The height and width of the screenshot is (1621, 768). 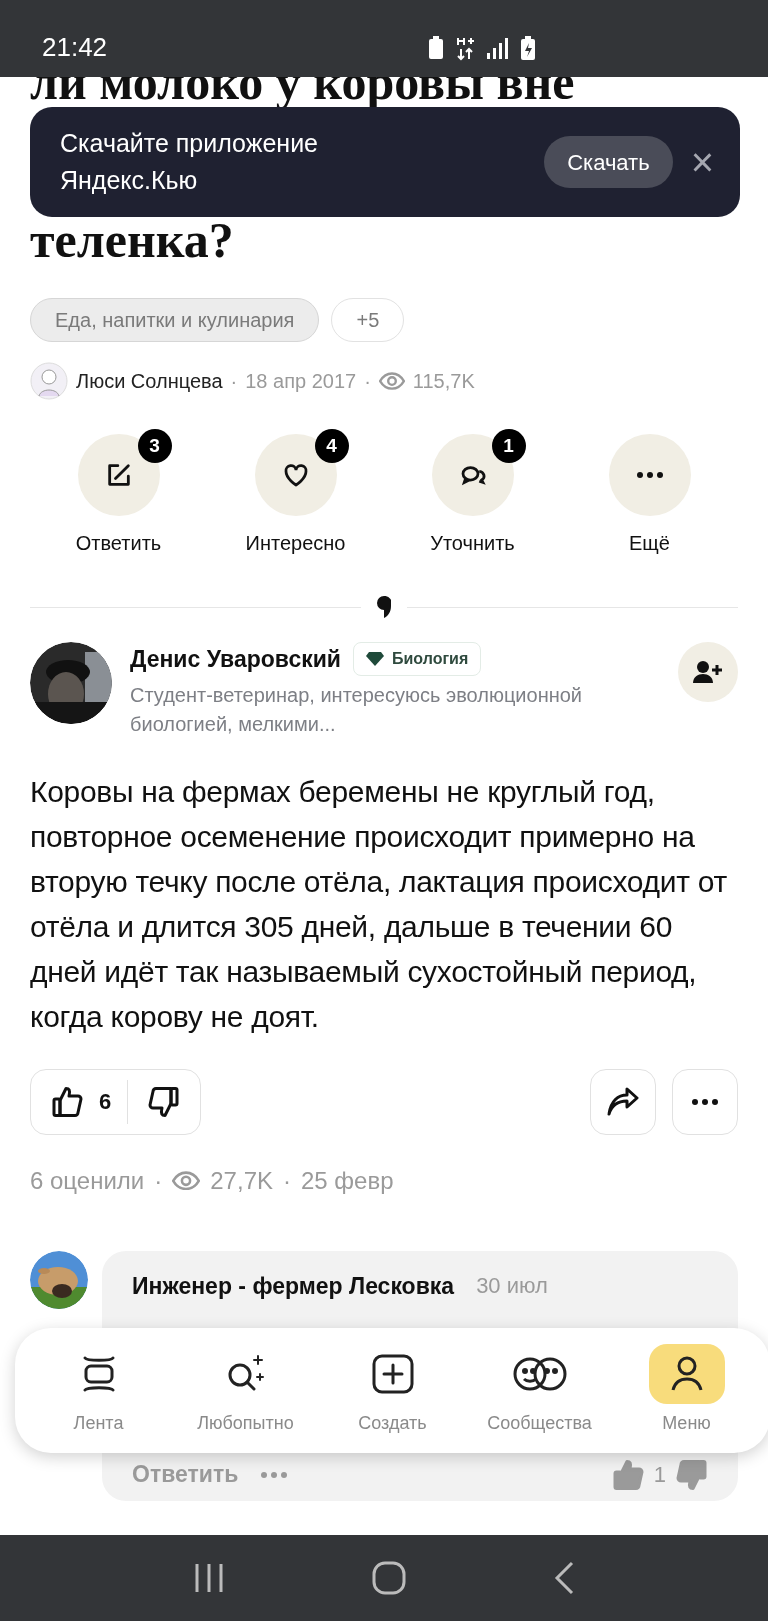 I want to click on action-button: Ещё, so click(x=649, y=496).